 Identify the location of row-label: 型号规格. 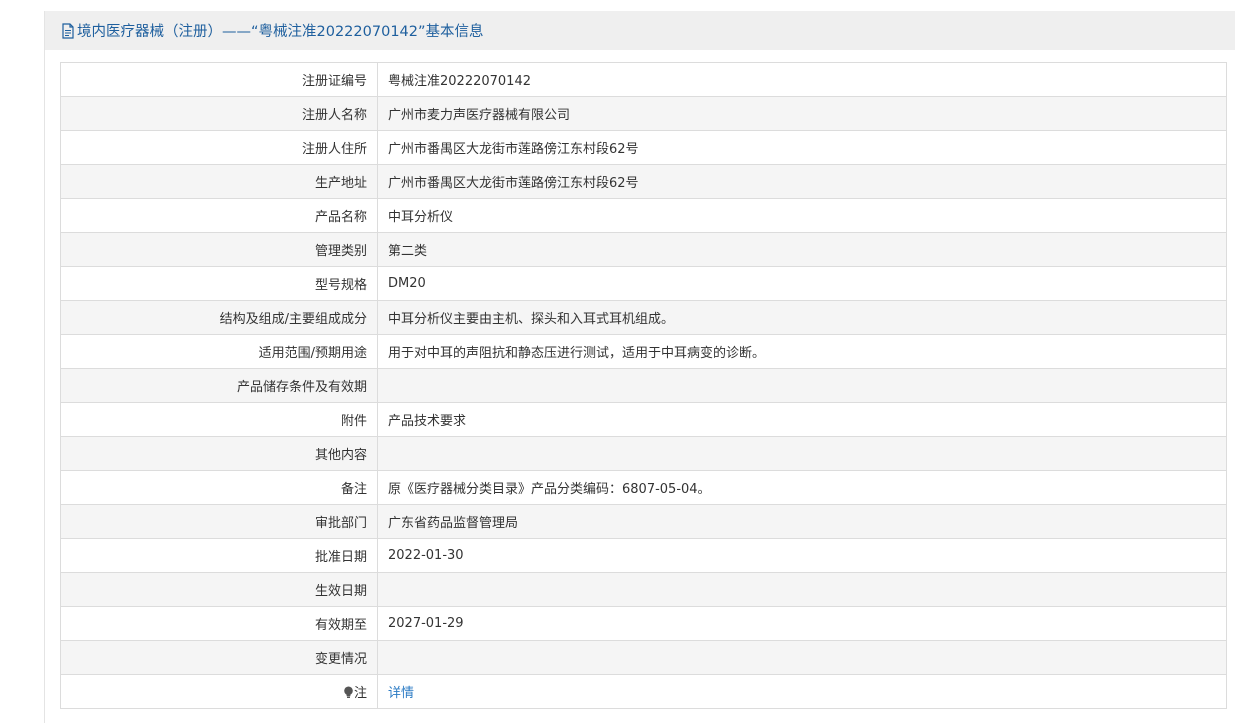
(219, 283).